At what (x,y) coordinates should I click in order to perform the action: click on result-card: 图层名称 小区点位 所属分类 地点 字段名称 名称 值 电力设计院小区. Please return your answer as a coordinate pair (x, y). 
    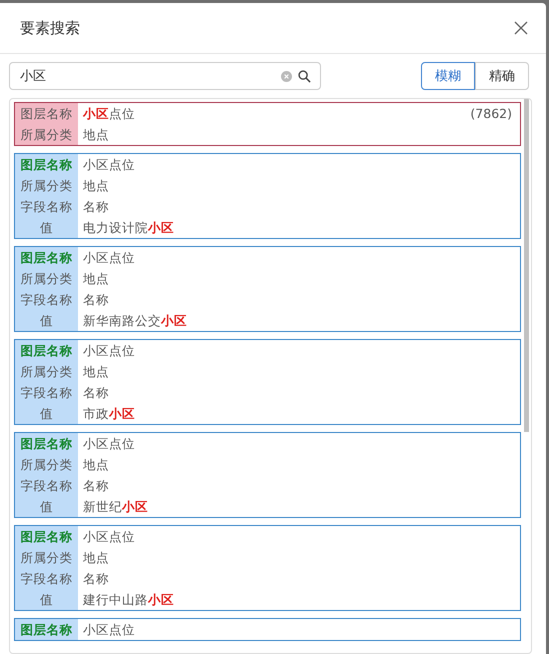
    Looking at the image, I should click on (267, 196).